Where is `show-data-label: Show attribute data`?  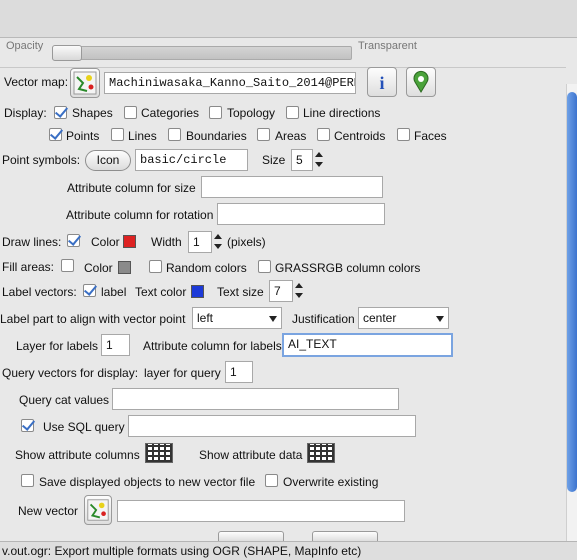
show-data-label: Show attribute data is located at coordinates (251, 455).